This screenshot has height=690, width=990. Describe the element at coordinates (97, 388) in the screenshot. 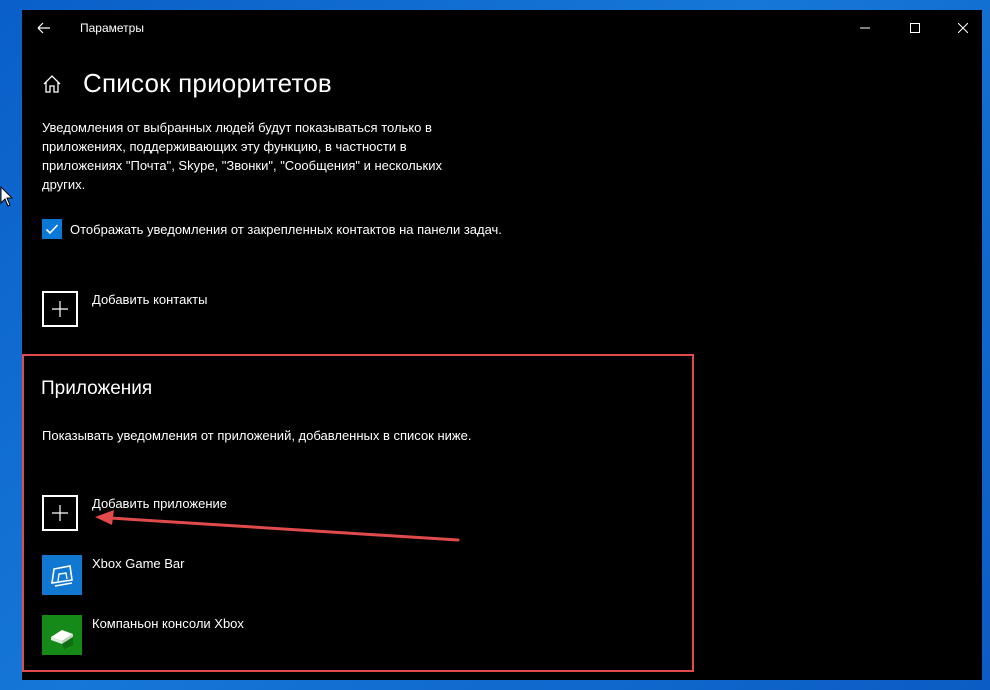

I see `apps-section-title: Приложения` at that location.